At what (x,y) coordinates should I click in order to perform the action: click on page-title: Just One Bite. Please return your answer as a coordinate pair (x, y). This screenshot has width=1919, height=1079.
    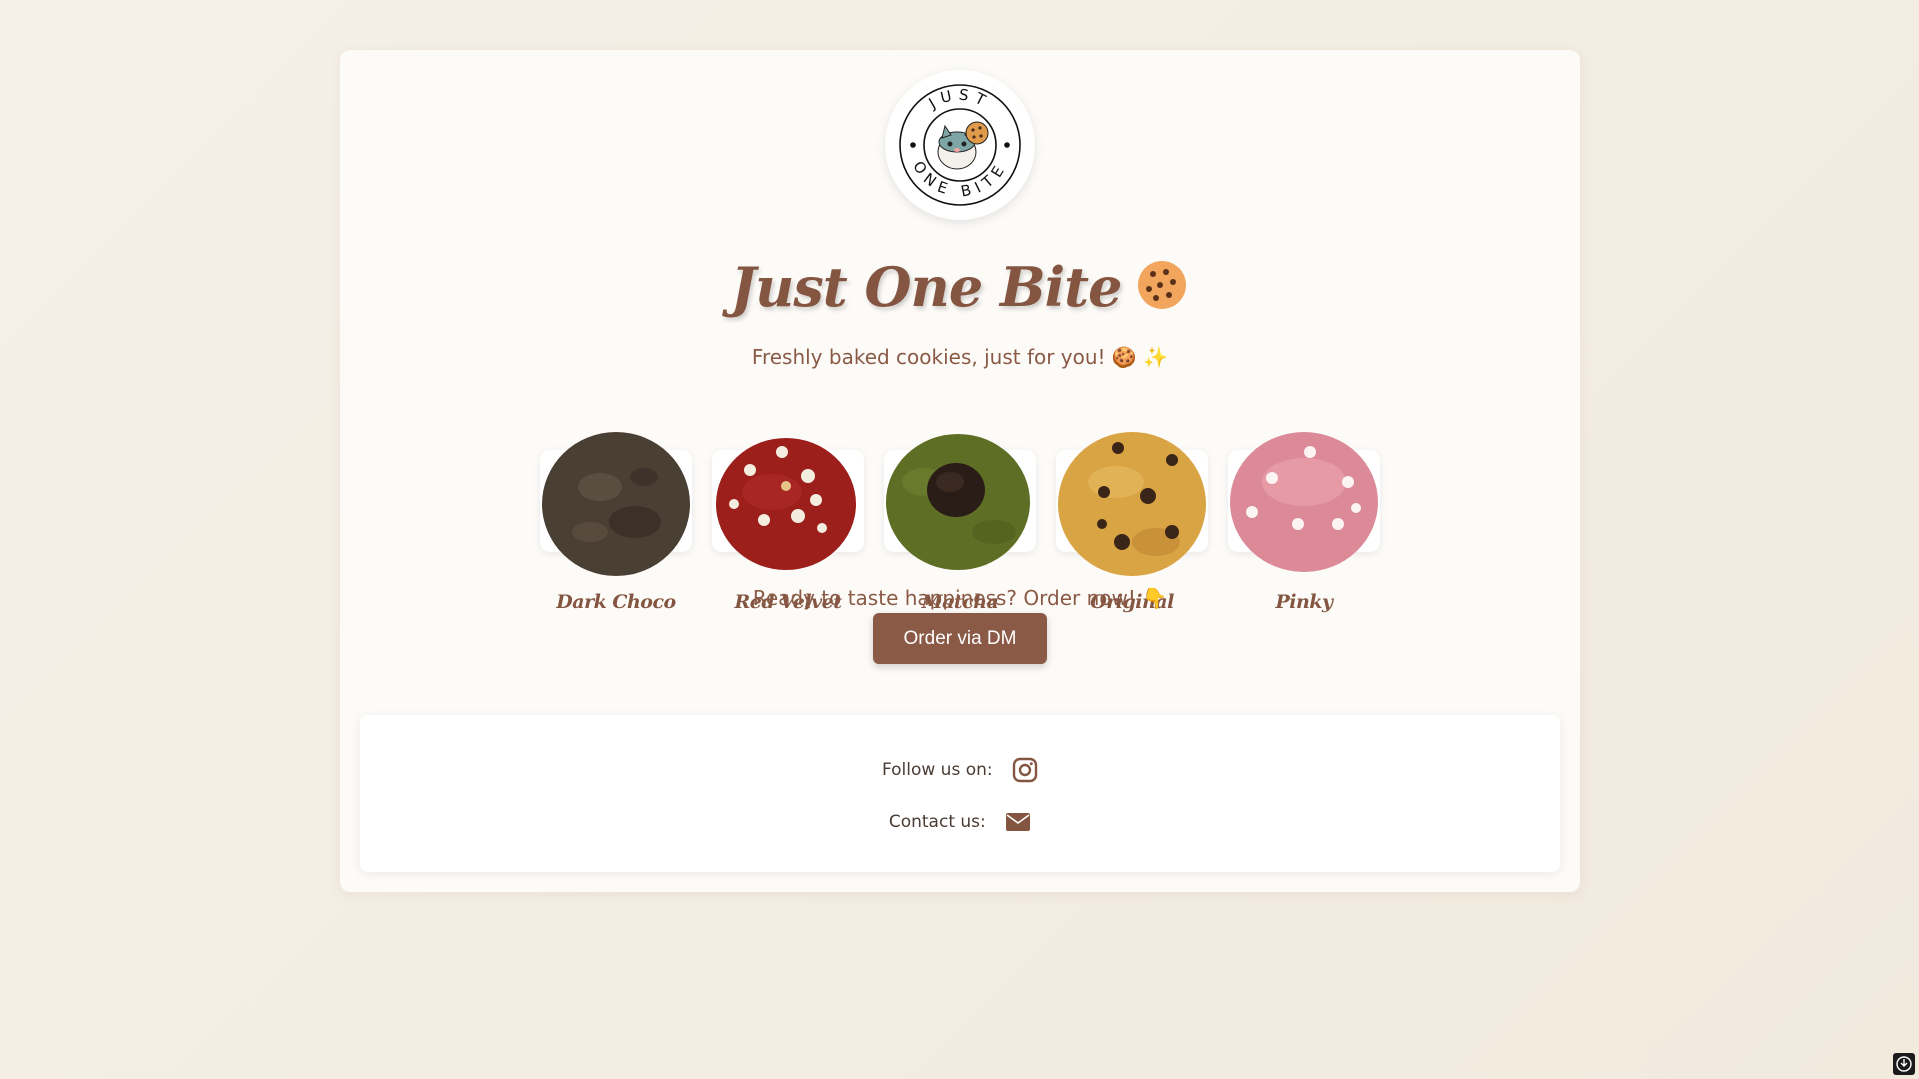
    Looking at the image, I should click on (960, 290).